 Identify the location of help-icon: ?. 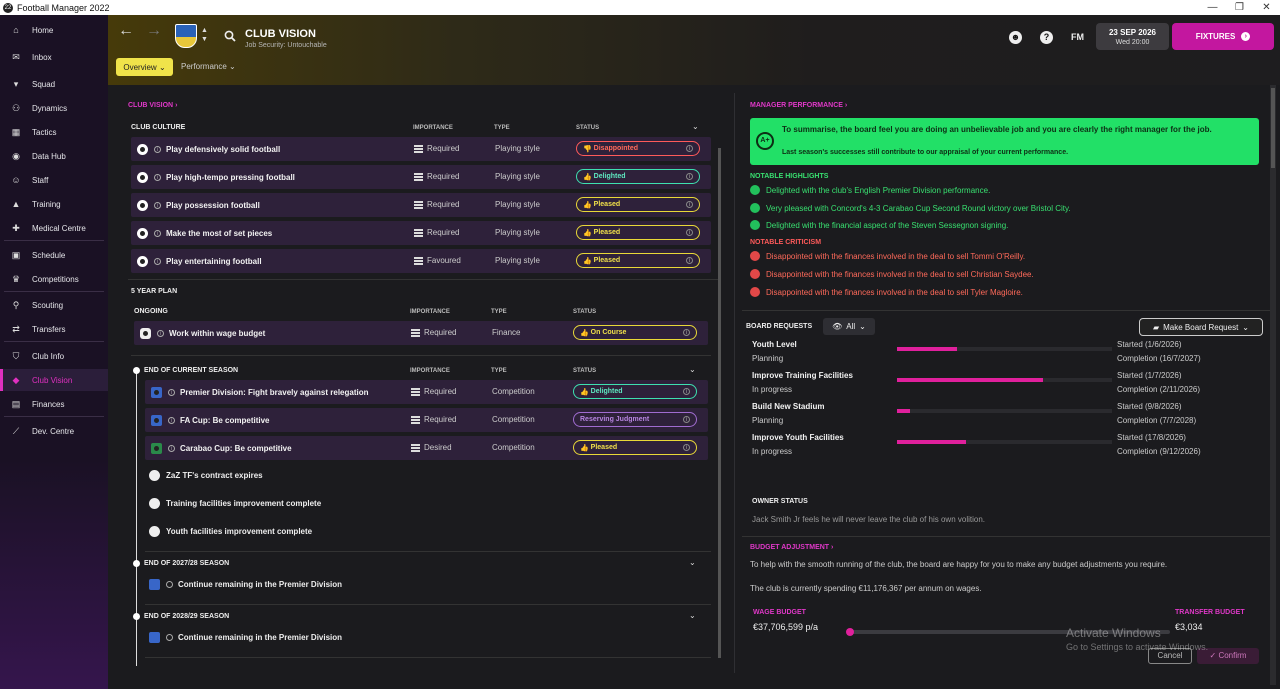
(1046, 37).